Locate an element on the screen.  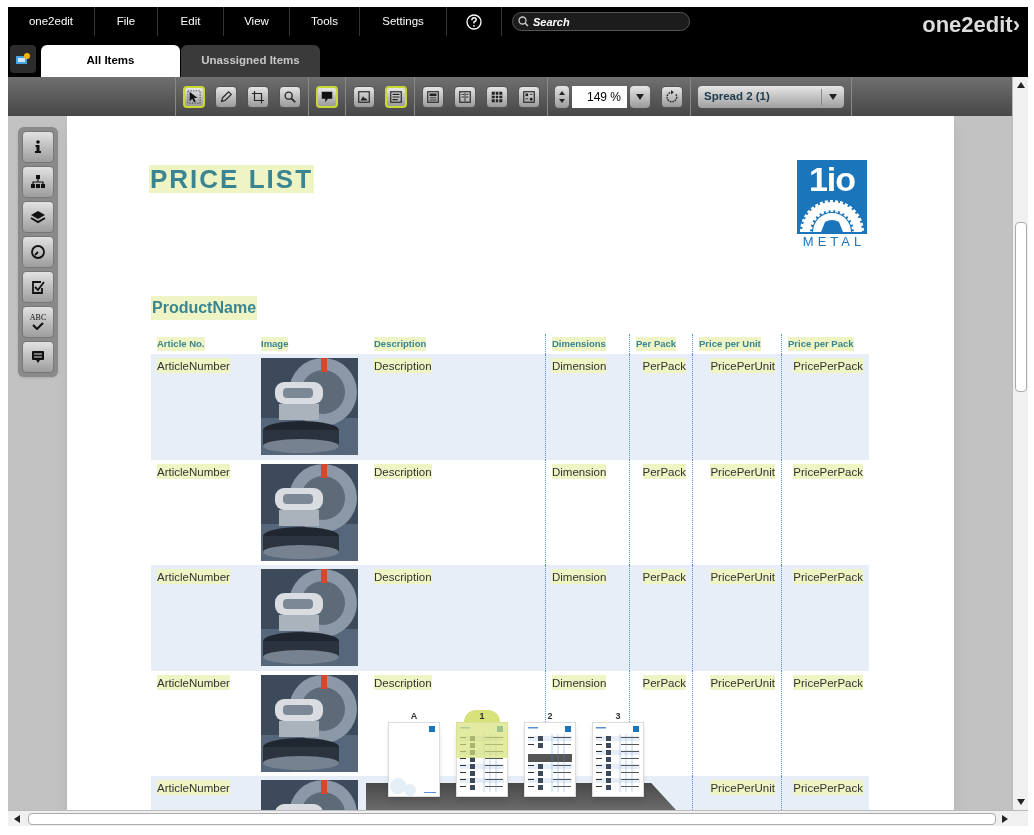
horizontal-scrollbar is located at coordinates (518, 818).